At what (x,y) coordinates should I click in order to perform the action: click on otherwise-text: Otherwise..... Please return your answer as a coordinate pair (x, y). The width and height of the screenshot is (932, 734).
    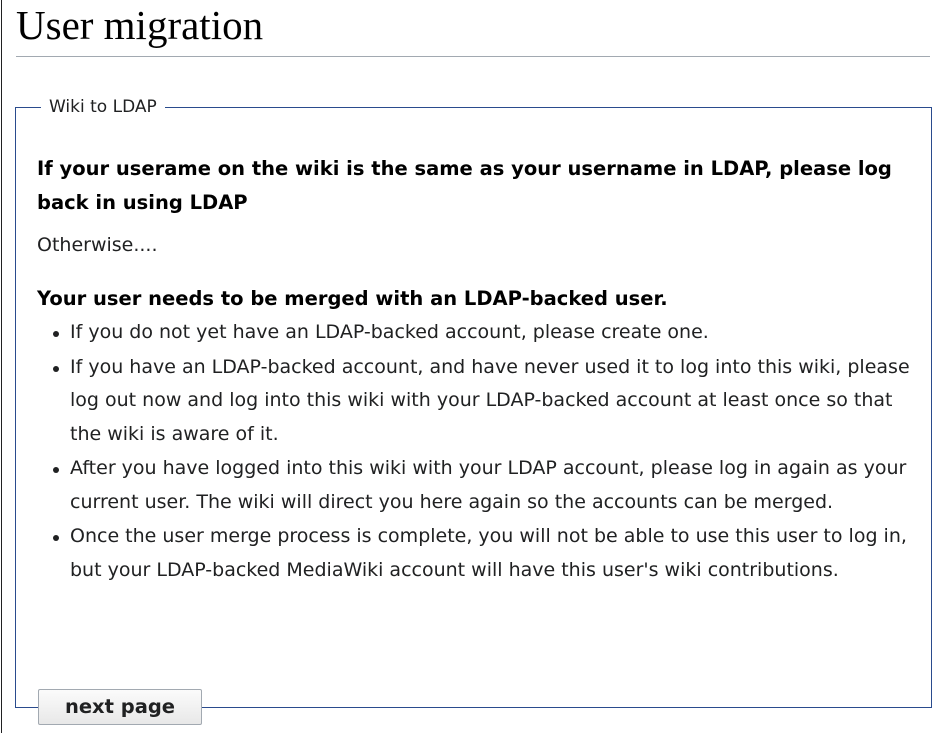
    Looking at the image, I should click on (97, 245).